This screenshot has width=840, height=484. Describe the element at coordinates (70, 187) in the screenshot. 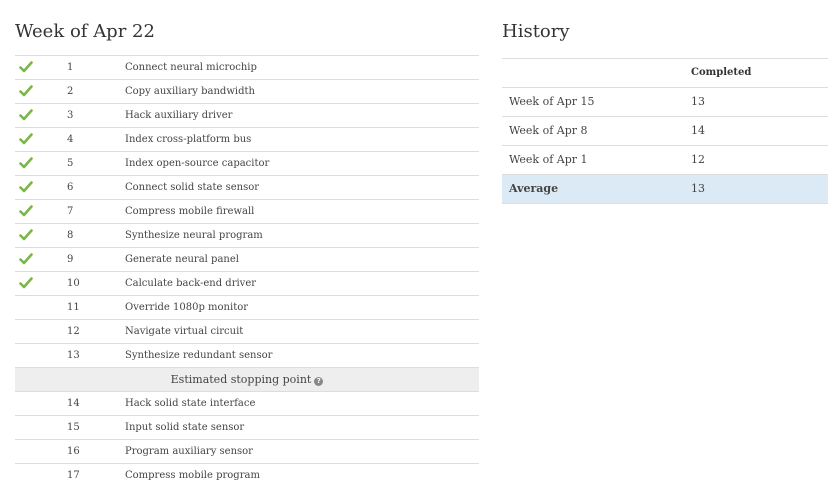

I see `task-number: 6` at that location.